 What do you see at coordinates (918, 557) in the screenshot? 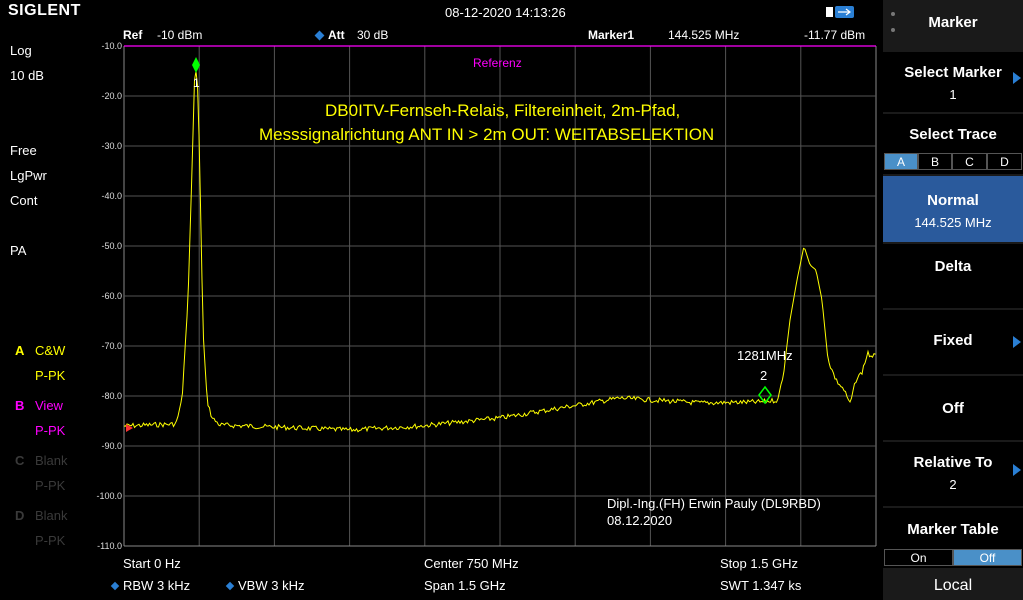
I see `marker-table-on: On` at bounding box center [918, 557].